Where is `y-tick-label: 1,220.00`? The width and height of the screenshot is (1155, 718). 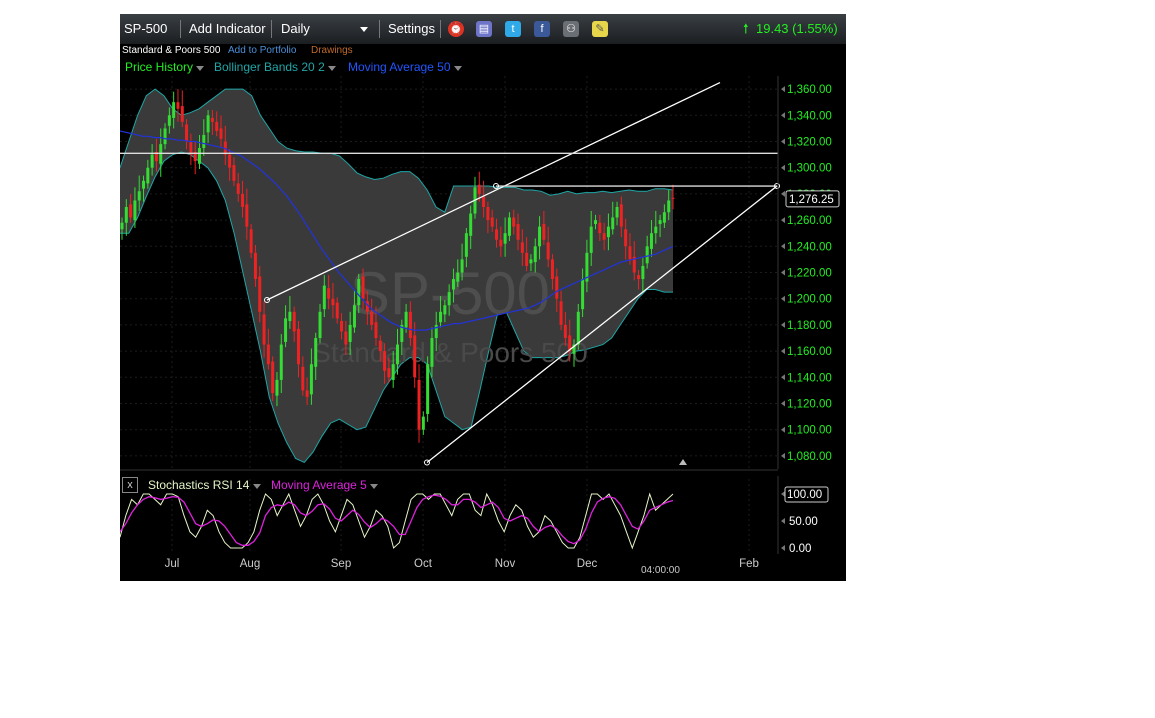 y-tick-label: 1,220.00 is located at coordinates (809, 274).